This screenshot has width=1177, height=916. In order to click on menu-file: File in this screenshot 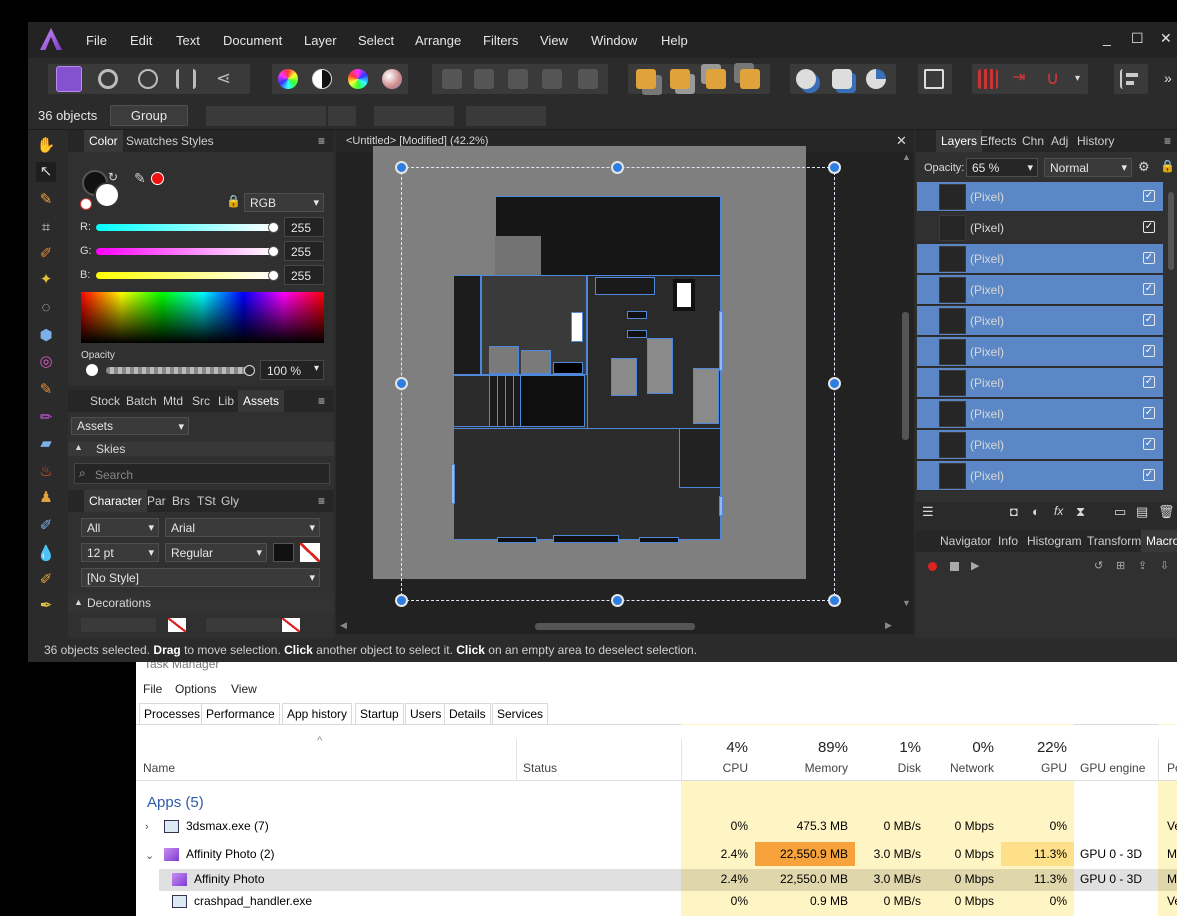, I will do `click(96, 40)`.